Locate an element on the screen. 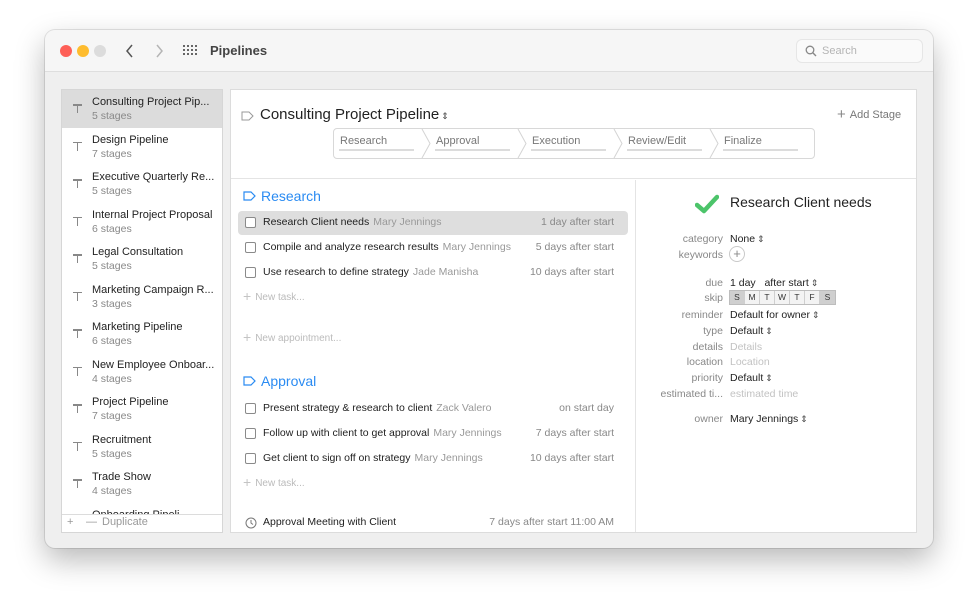 This screenshot has width=978, height=608. checkmark-icon is located at coordinates (707, 204).